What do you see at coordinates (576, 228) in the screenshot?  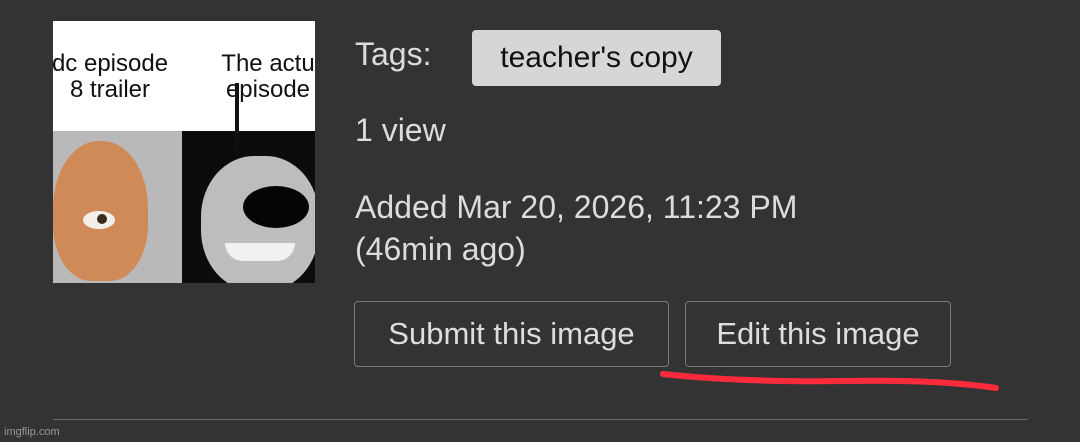 I see `added-date: Added Mar 20, 2026, 11:23 PM (46min ago)` at bounding box center [576, 228].